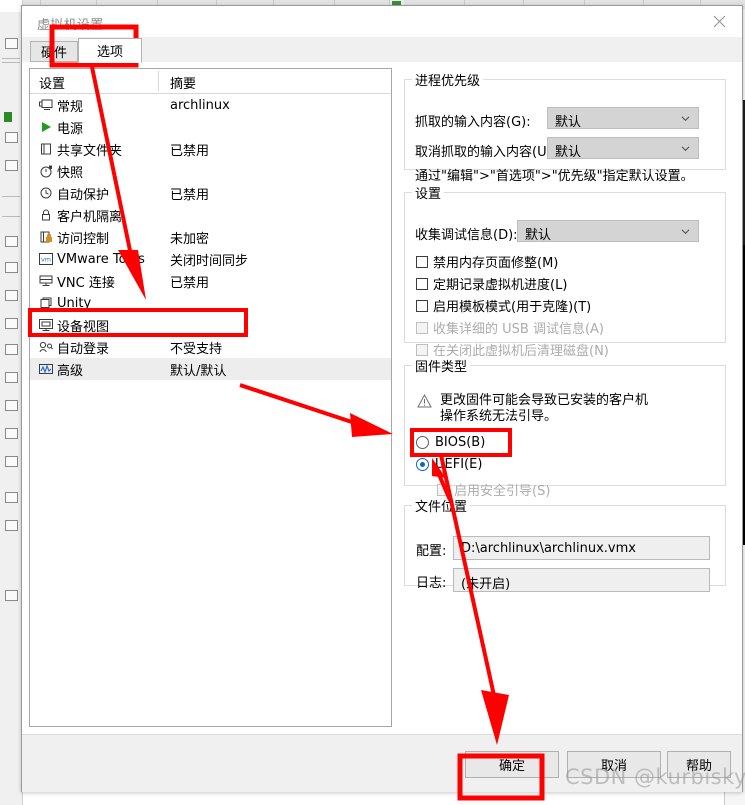 This screenshot has width=745, height=805. I want to click on checkbox-label: 收集详细的 USB 调试信息(A), so click(518, 329).